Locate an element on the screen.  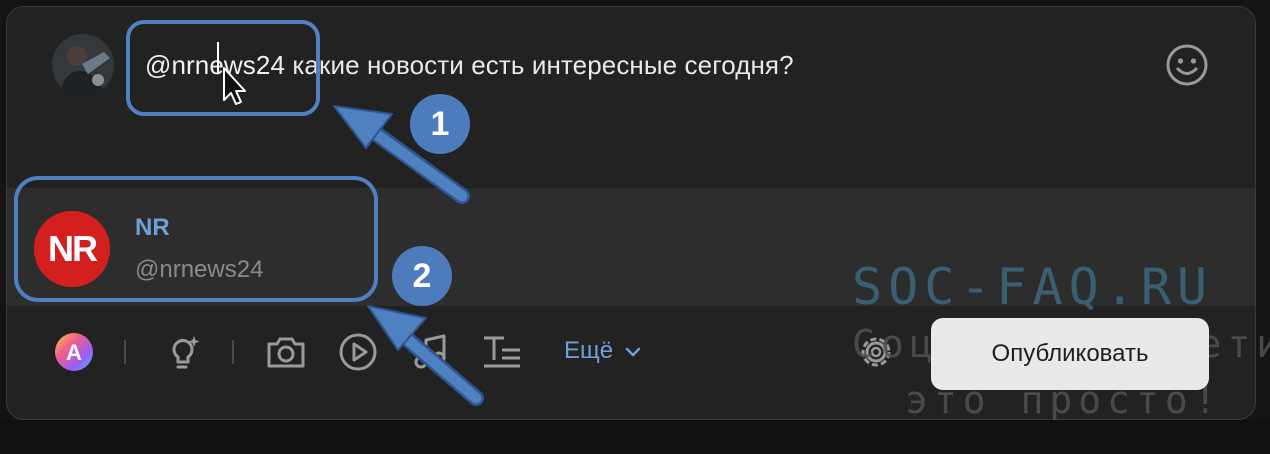
step-badge-2: 2 is located at coordinates (422, 276).